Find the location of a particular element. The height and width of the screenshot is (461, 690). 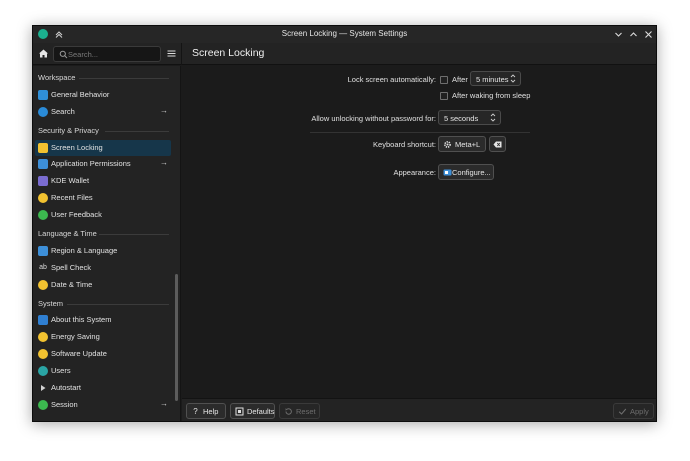

sidebar-item-region-language: Region & Language is located at coordinates (102, 251).